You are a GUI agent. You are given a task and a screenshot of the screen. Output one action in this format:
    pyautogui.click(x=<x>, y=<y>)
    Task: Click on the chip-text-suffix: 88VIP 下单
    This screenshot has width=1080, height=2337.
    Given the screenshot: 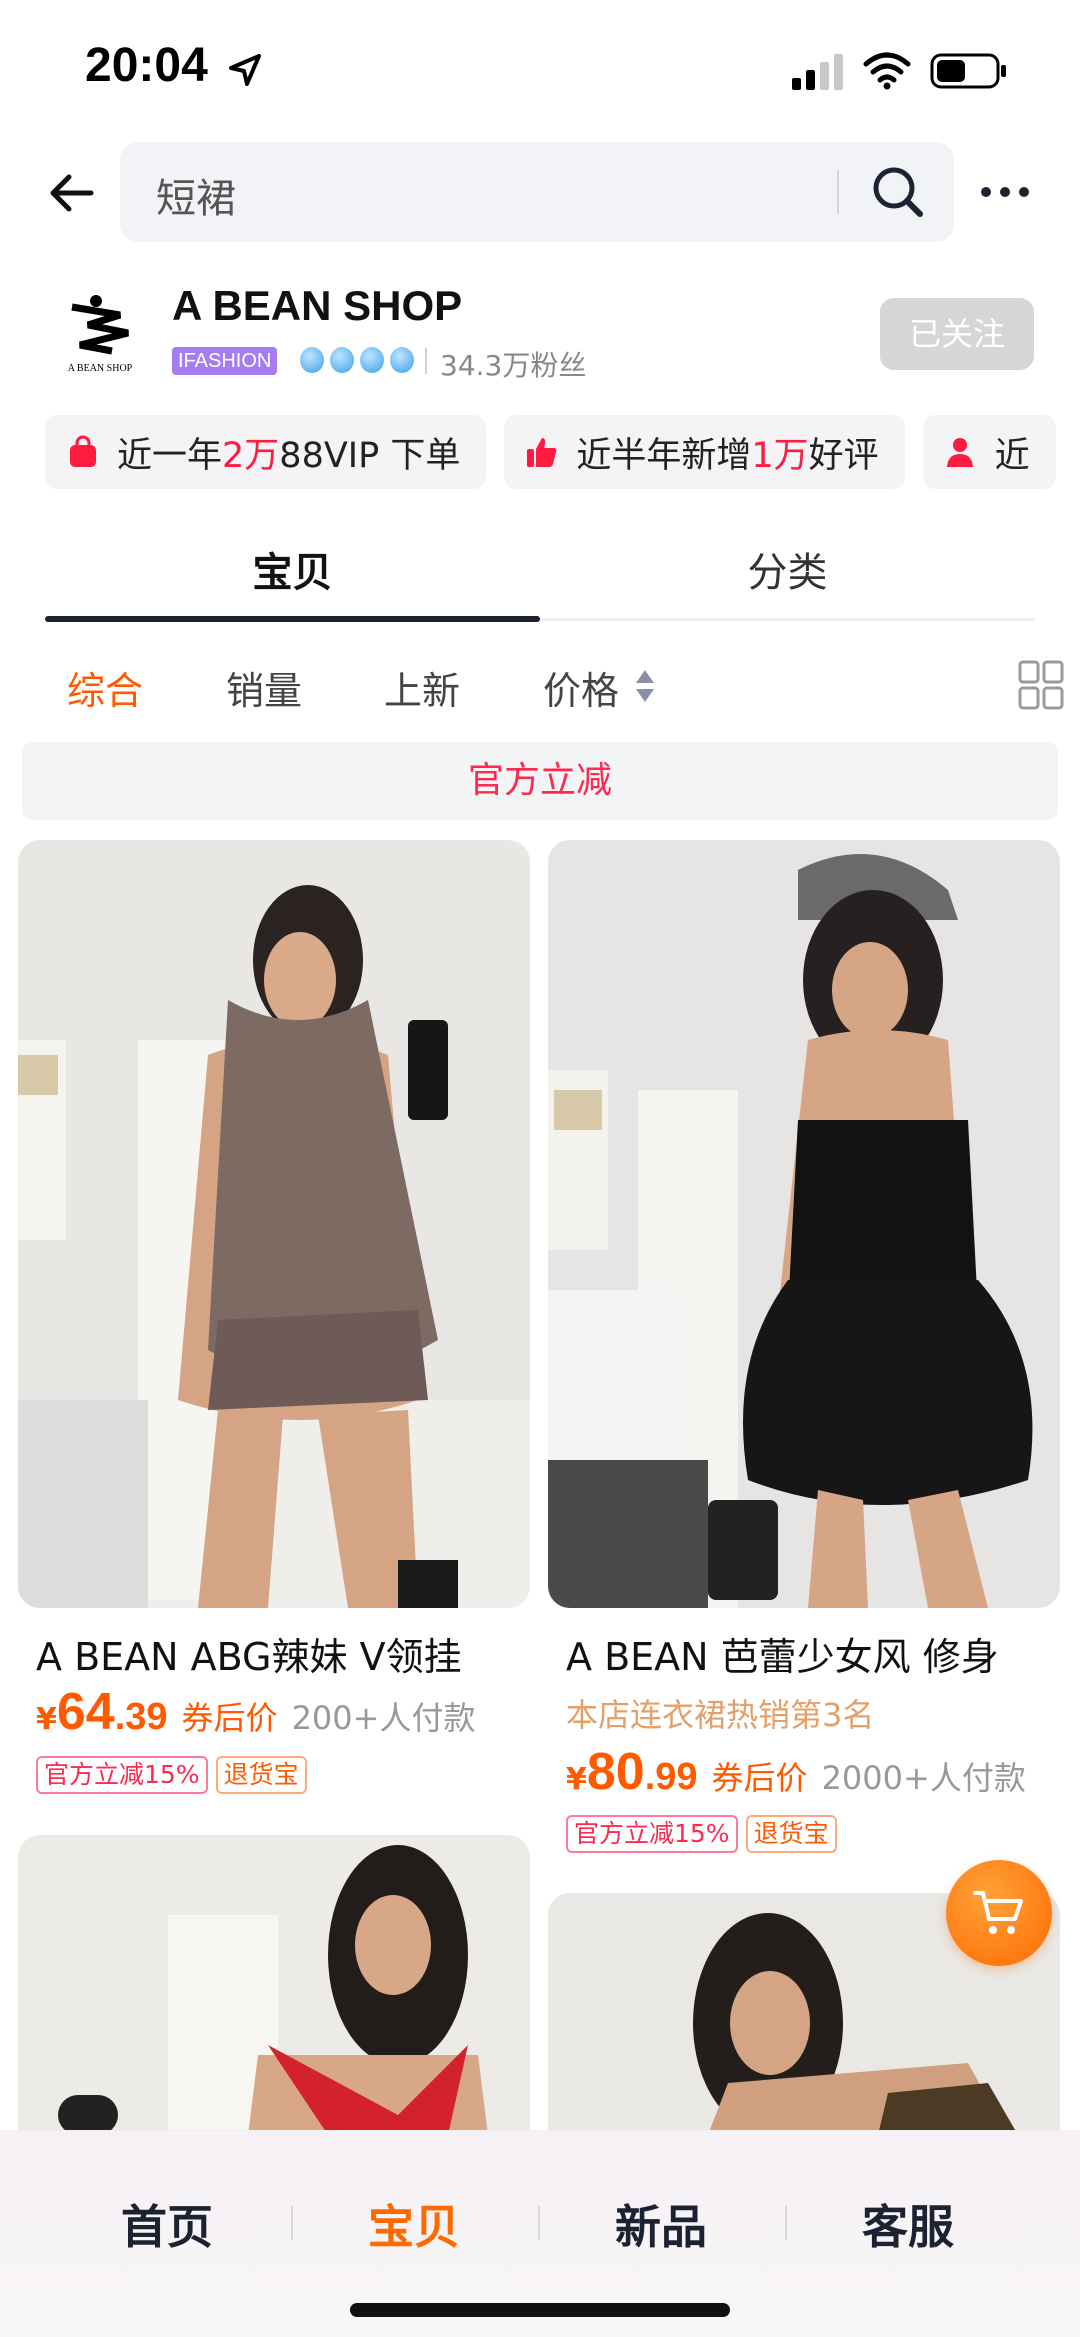 What is the action you would take?
    pyautogui.click(x=370, y=455)
    